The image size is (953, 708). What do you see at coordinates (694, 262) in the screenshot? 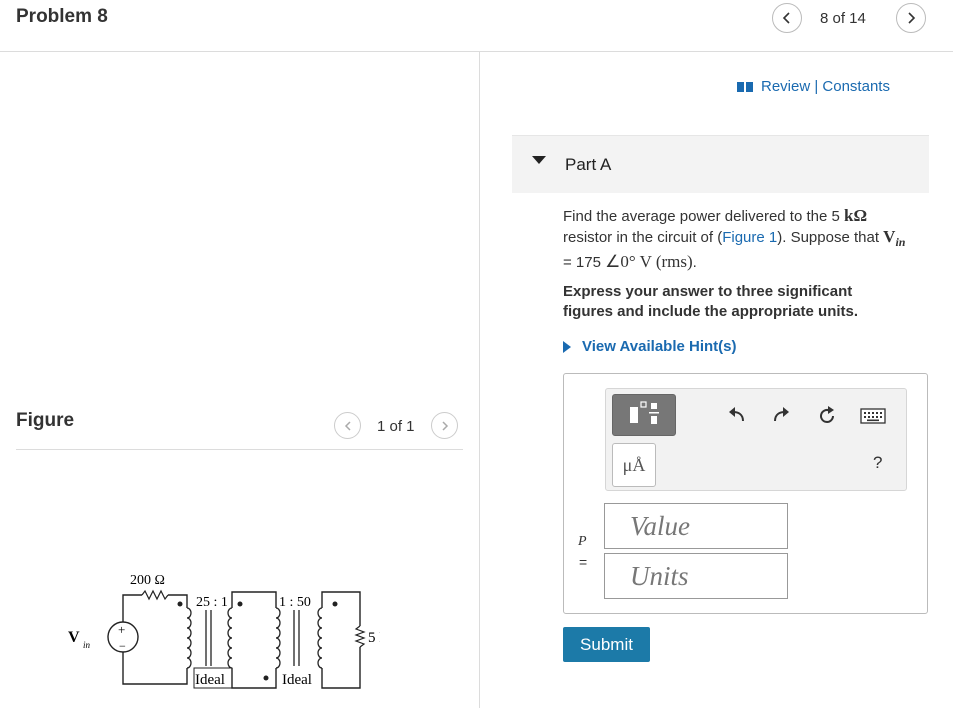
I see `question-text-part: .` at bounding box center [694, 262].